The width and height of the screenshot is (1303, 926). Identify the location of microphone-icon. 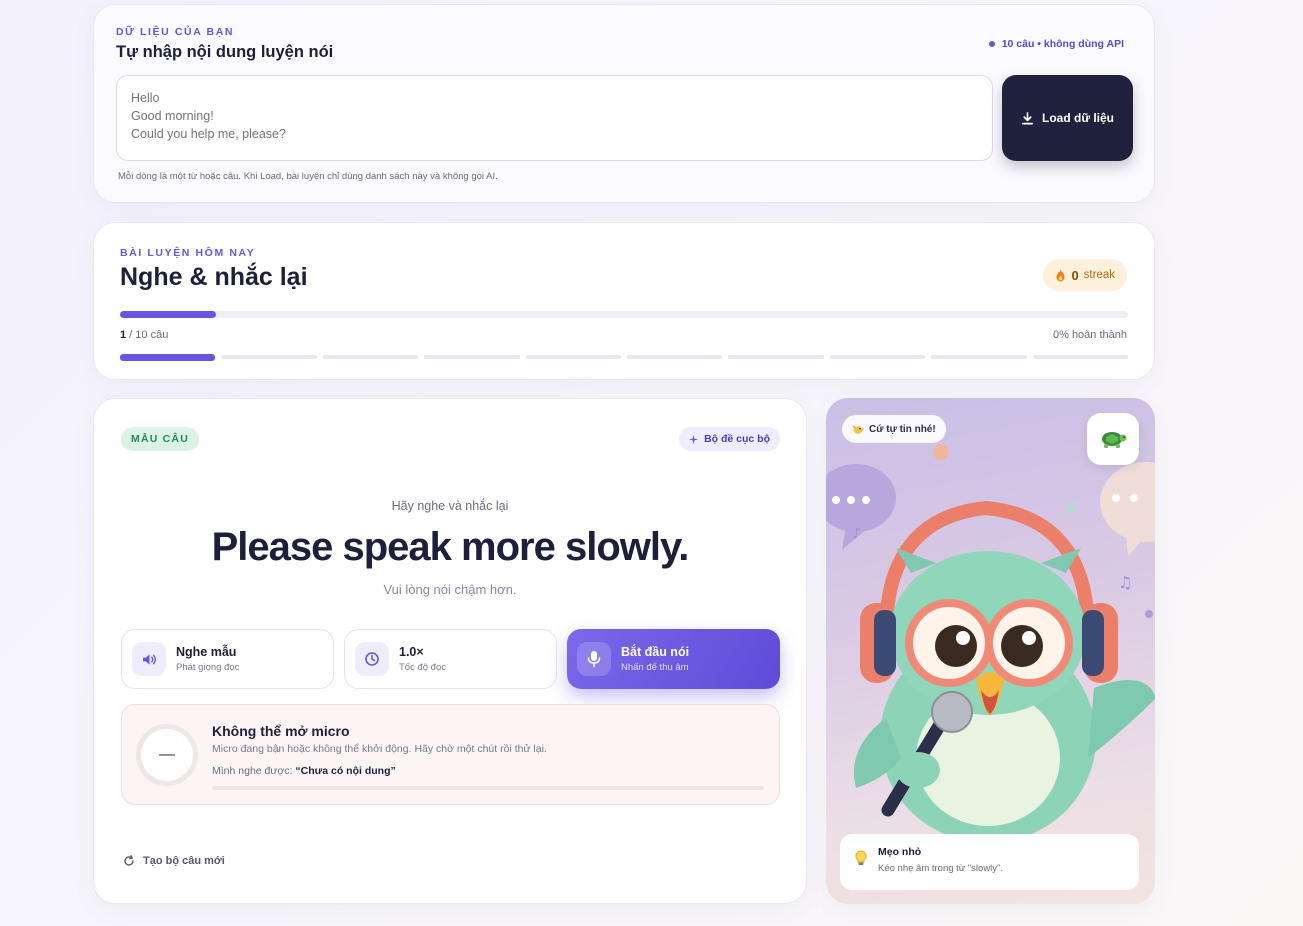
(594, 659).